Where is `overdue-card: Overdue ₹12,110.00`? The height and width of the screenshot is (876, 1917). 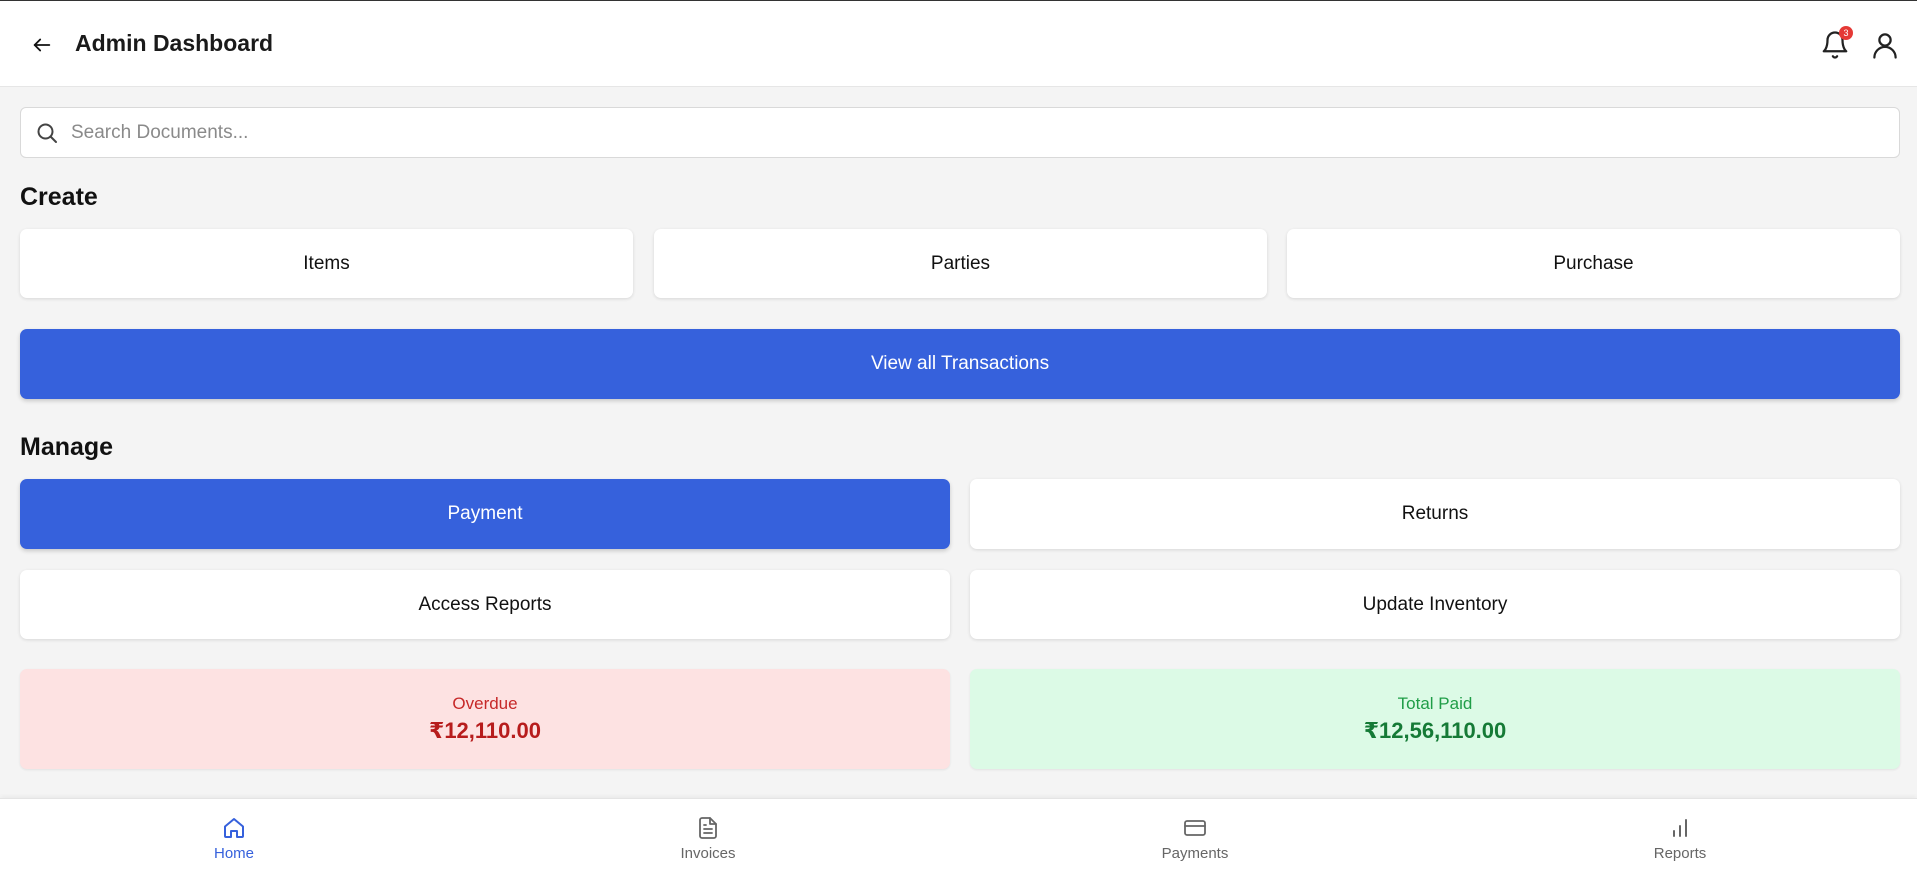 overdue-card: Overdue ₹12,110.00 is located at coordinates (485, 719).